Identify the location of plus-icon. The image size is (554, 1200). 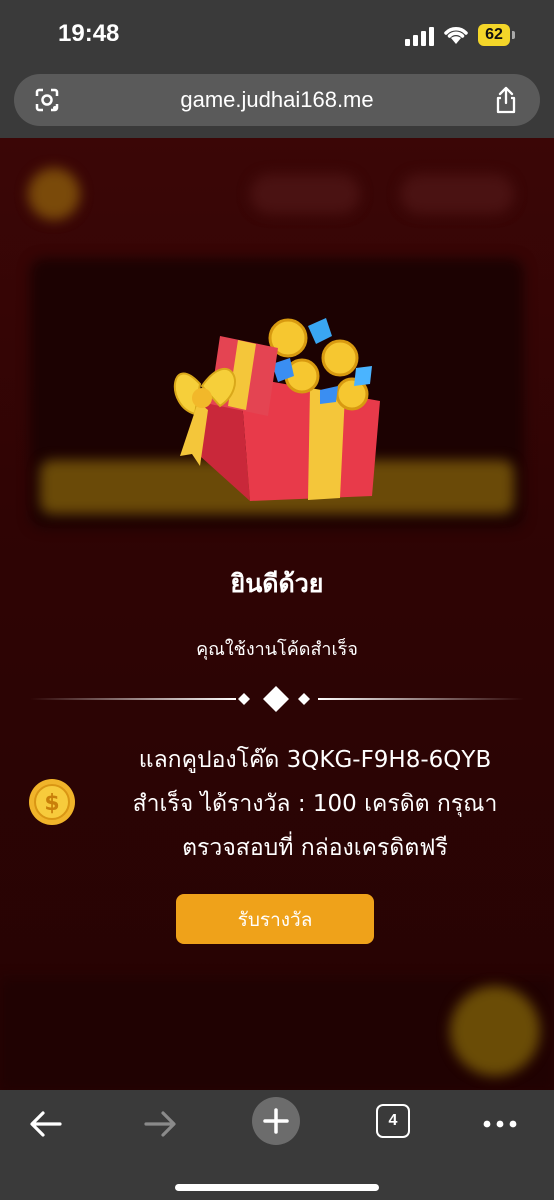
(276, 1121).